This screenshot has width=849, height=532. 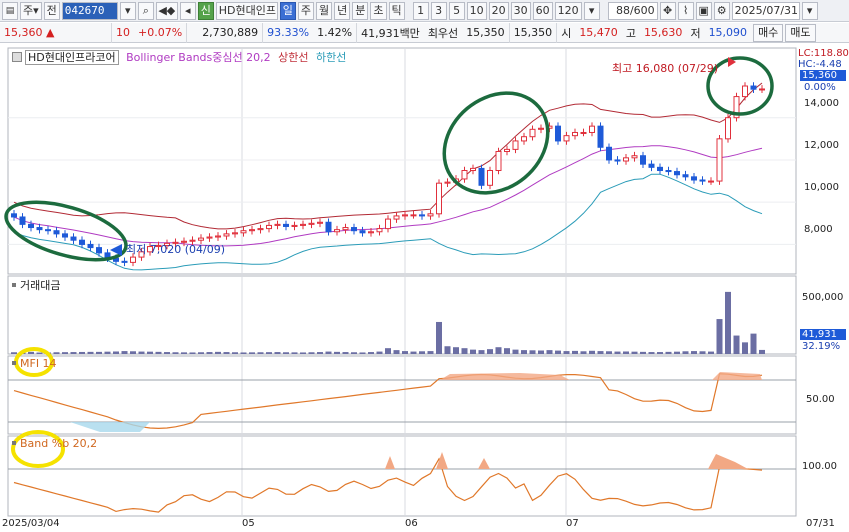 What do you see at coordinates (342, 10) in the screenshot?
I see `tab-year: 년` at bounding box center [342, 10].